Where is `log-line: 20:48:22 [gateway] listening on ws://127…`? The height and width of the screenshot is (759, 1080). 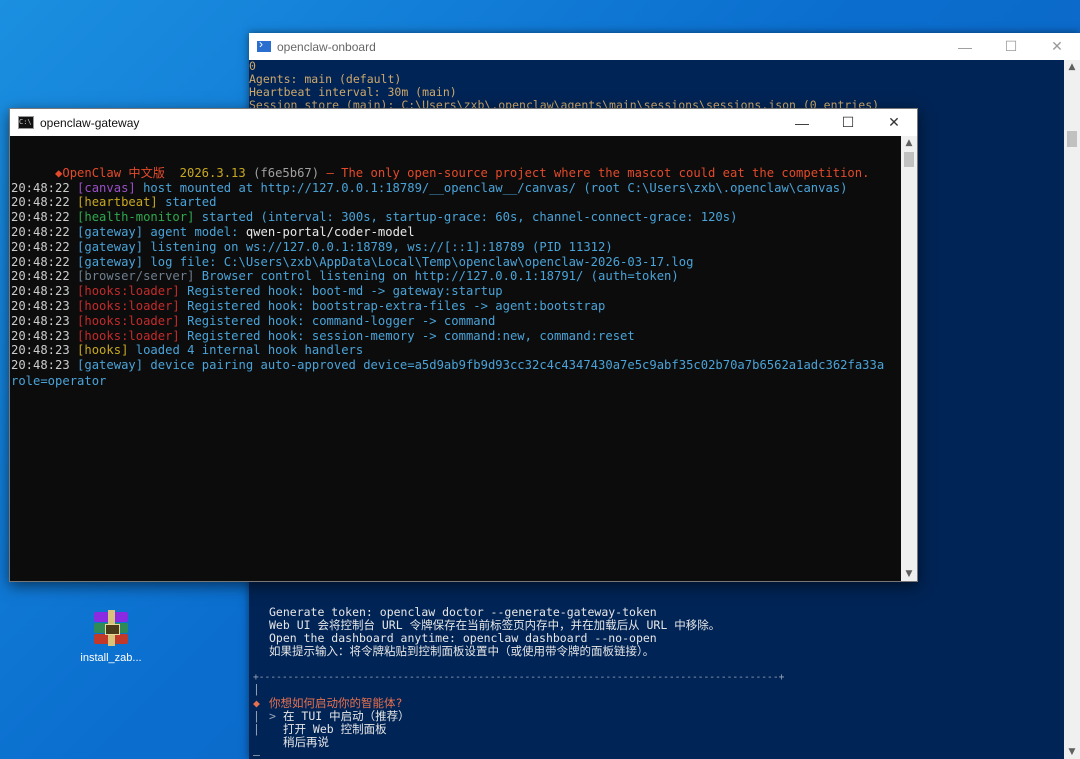
log-line: 20:48:22 [gateway] listening on ws://127… is located at coordinates (312, 247).